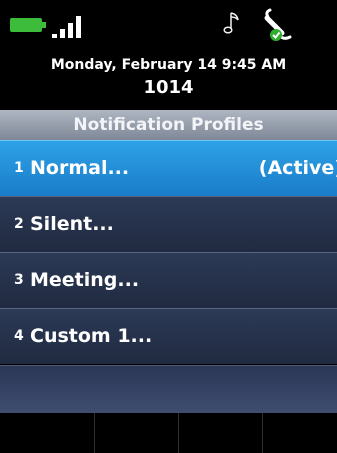 The image size is (337, 453). Describe the element at coordinates (73, 27) in the screenshot. I see `signal-icon` at that location.